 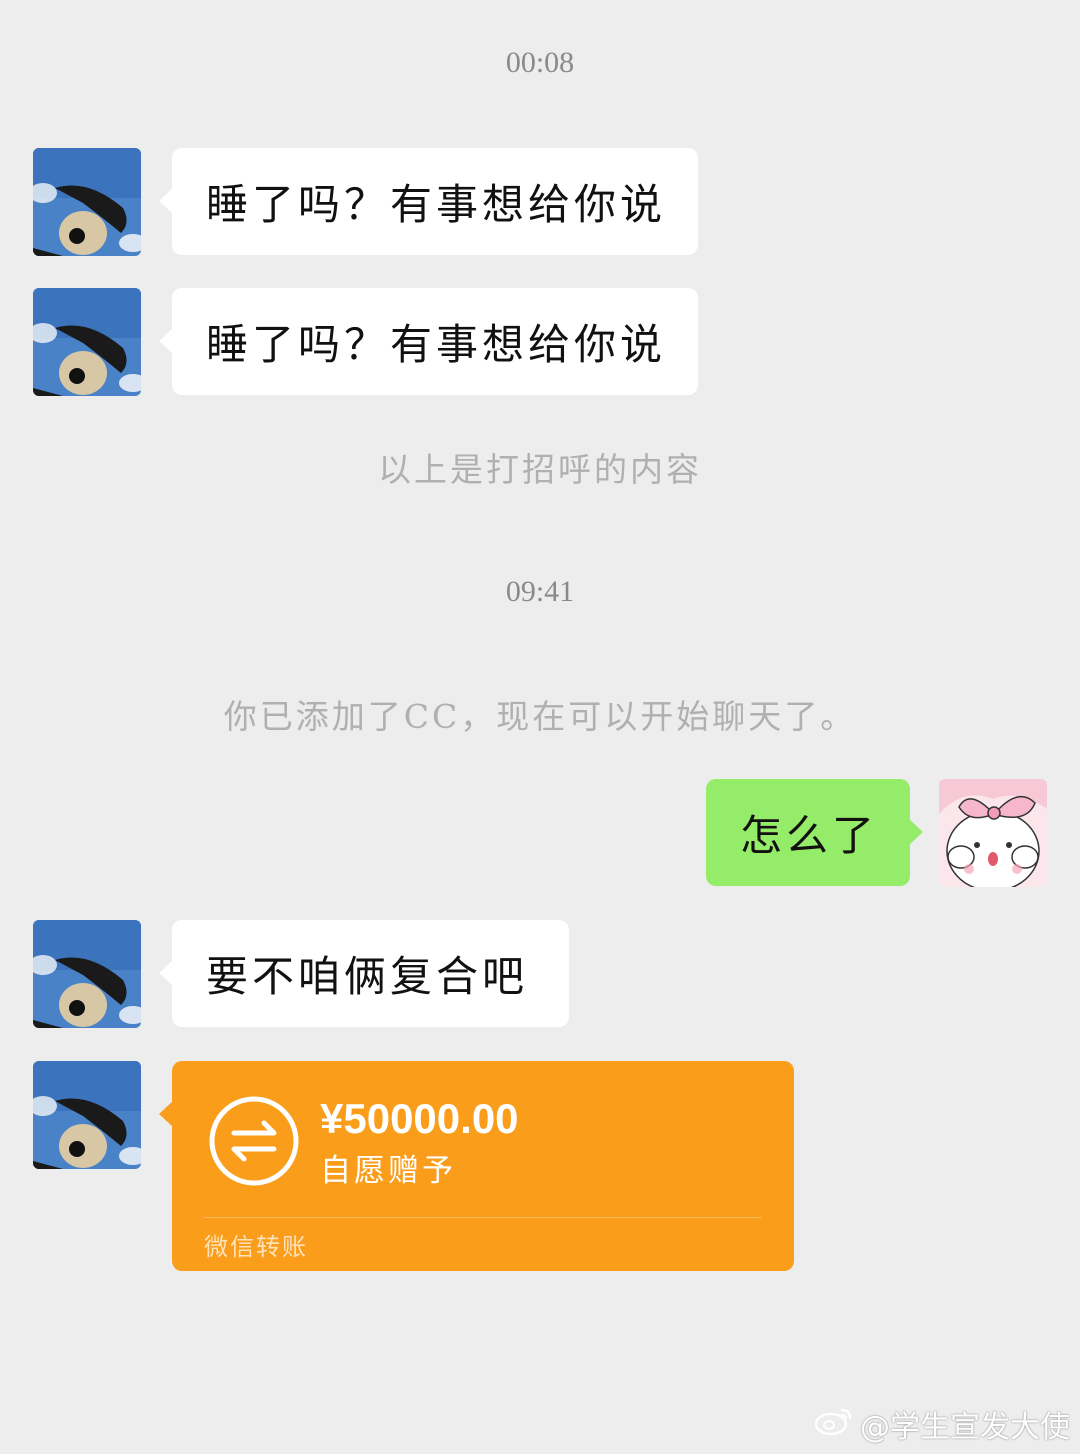 I want to click on watermark-text: @学生宣发大使, so click(x=965, y=1427).